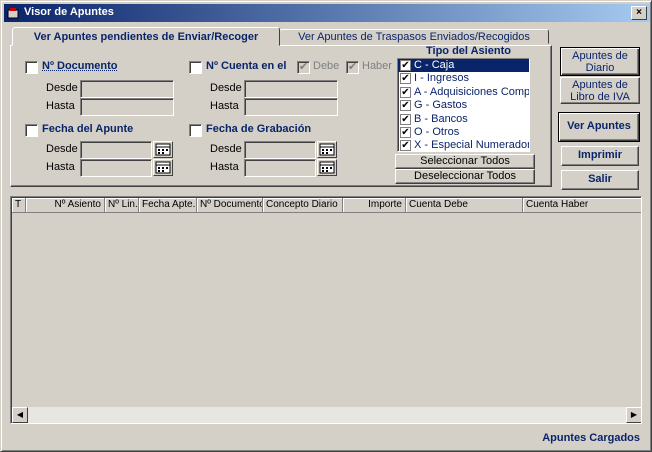 This screenshot has width=652, height=452. I want to click on apuntes-diario-button: Apuntes de Diario, so click(600, 61).